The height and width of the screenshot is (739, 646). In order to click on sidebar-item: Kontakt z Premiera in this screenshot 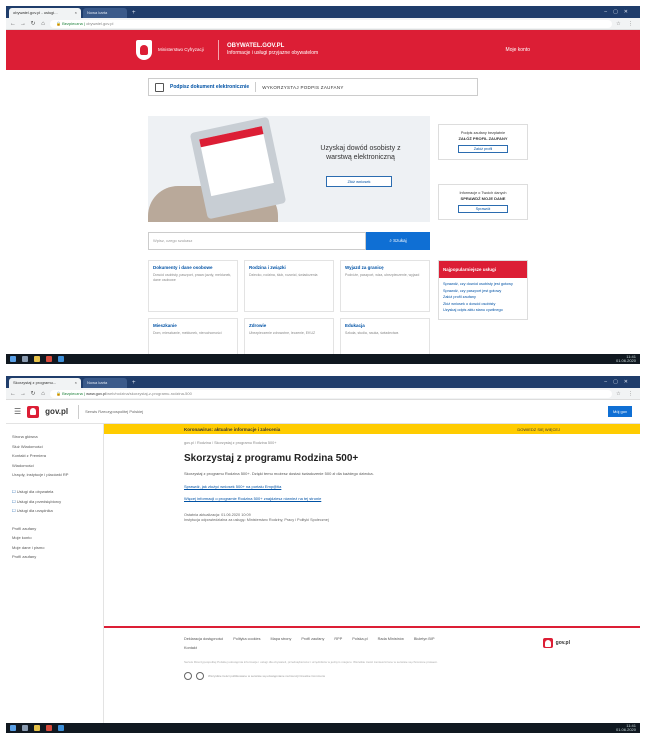, I will do `click(54, 456)`.